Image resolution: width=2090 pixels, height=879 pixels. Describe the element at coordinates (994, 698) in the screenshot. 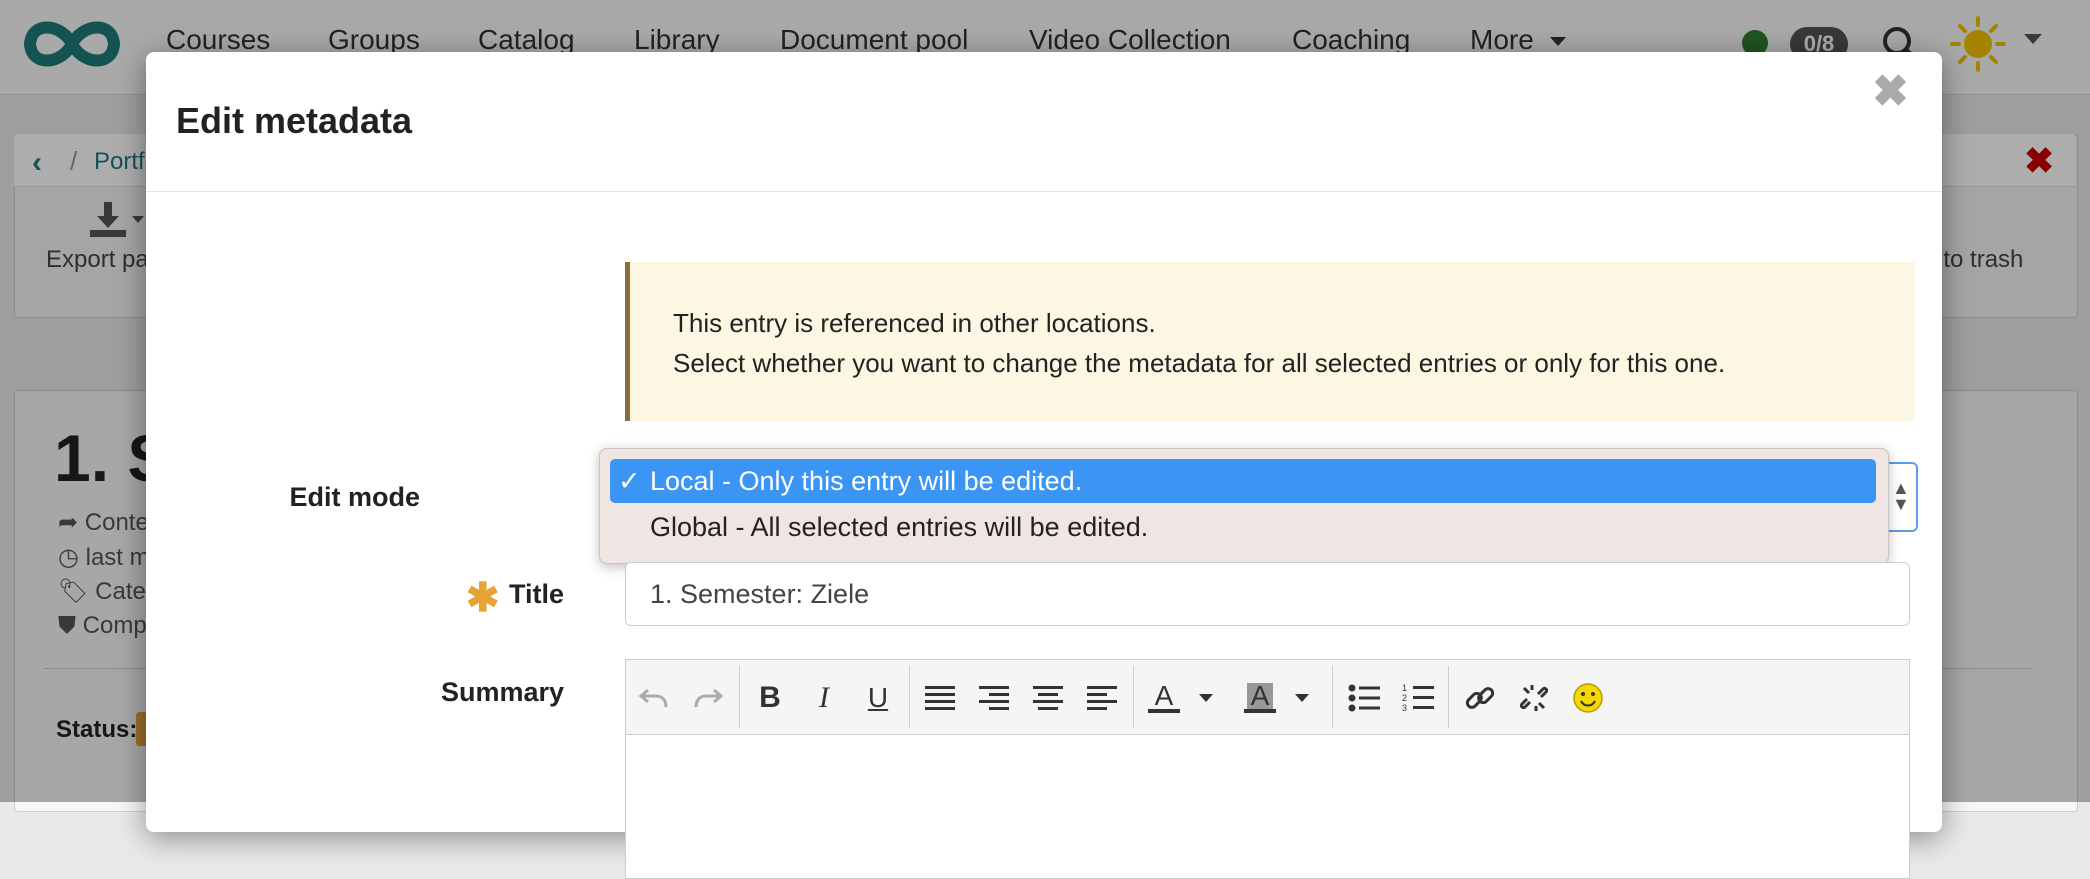

I see `align-right-icon` at that location.